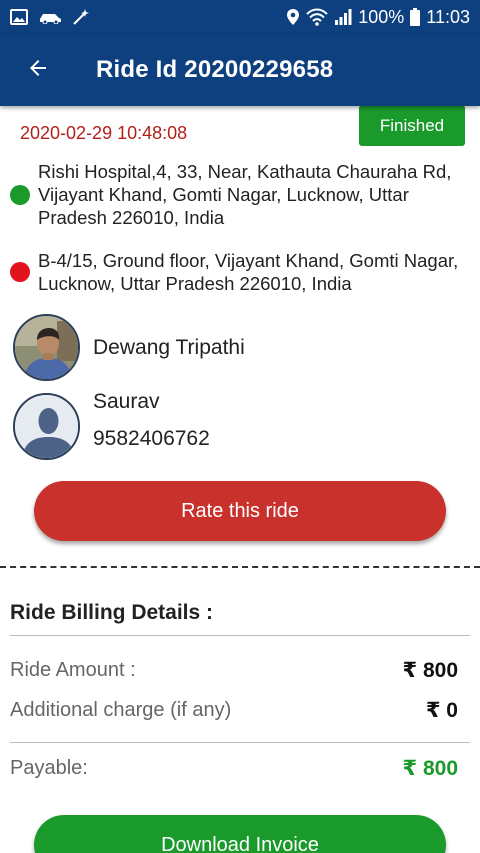  I want to click on magic-wand-icon, so click(81, 17).